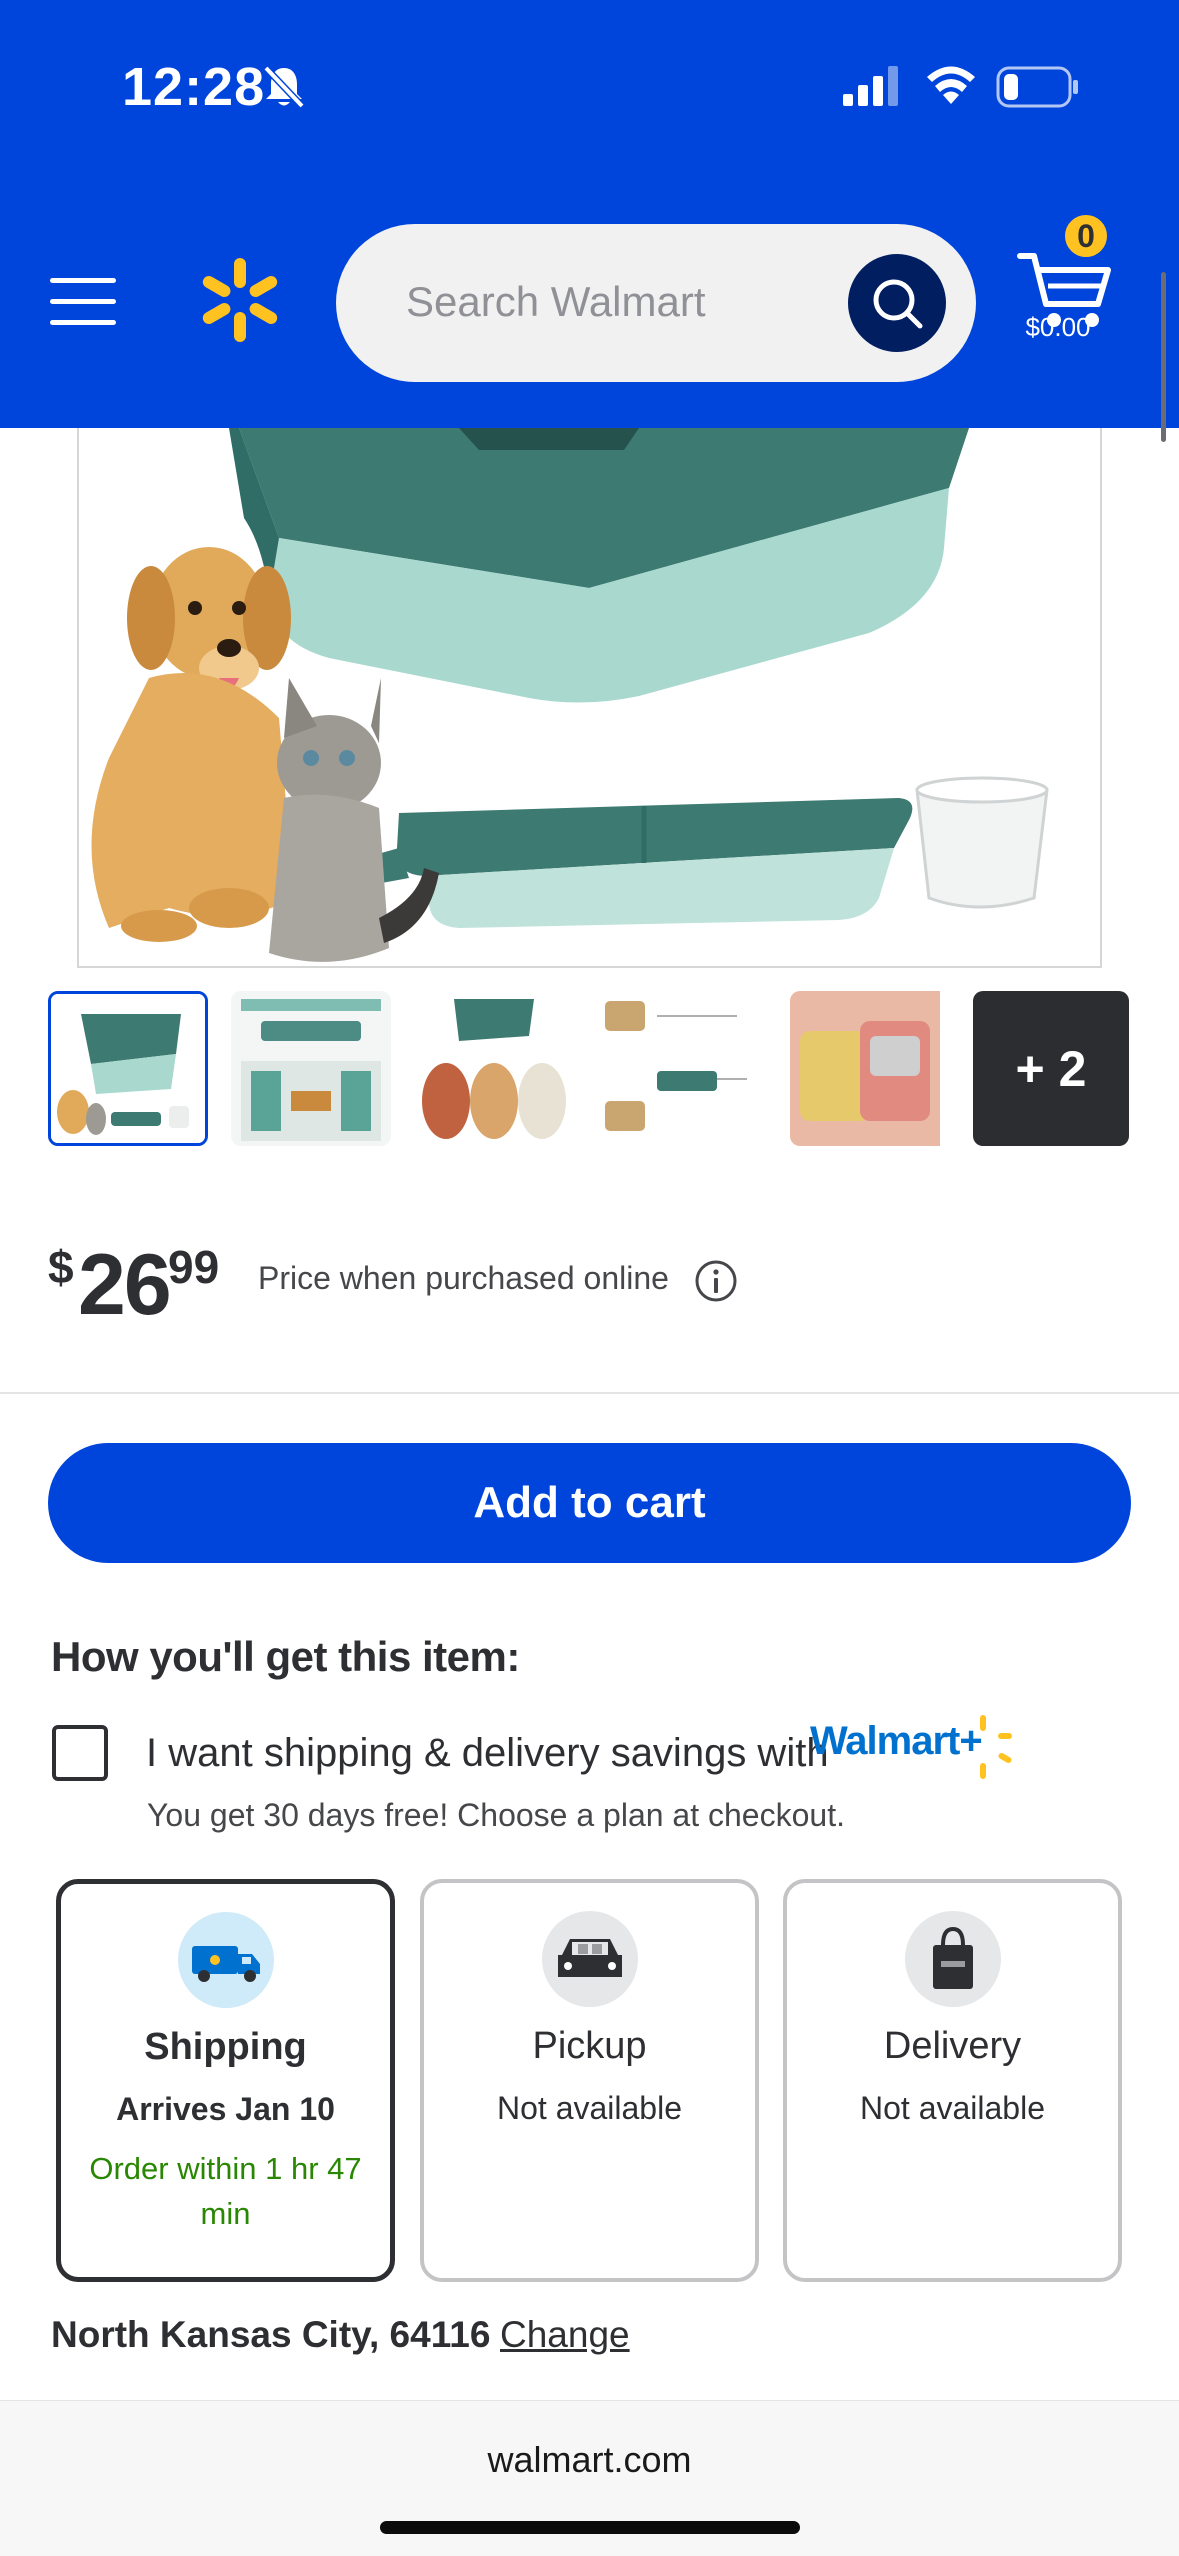 Image resolution: width=1179 pixels, height=2556 pixels. I want to click on section-divider, so click(589, 1393).